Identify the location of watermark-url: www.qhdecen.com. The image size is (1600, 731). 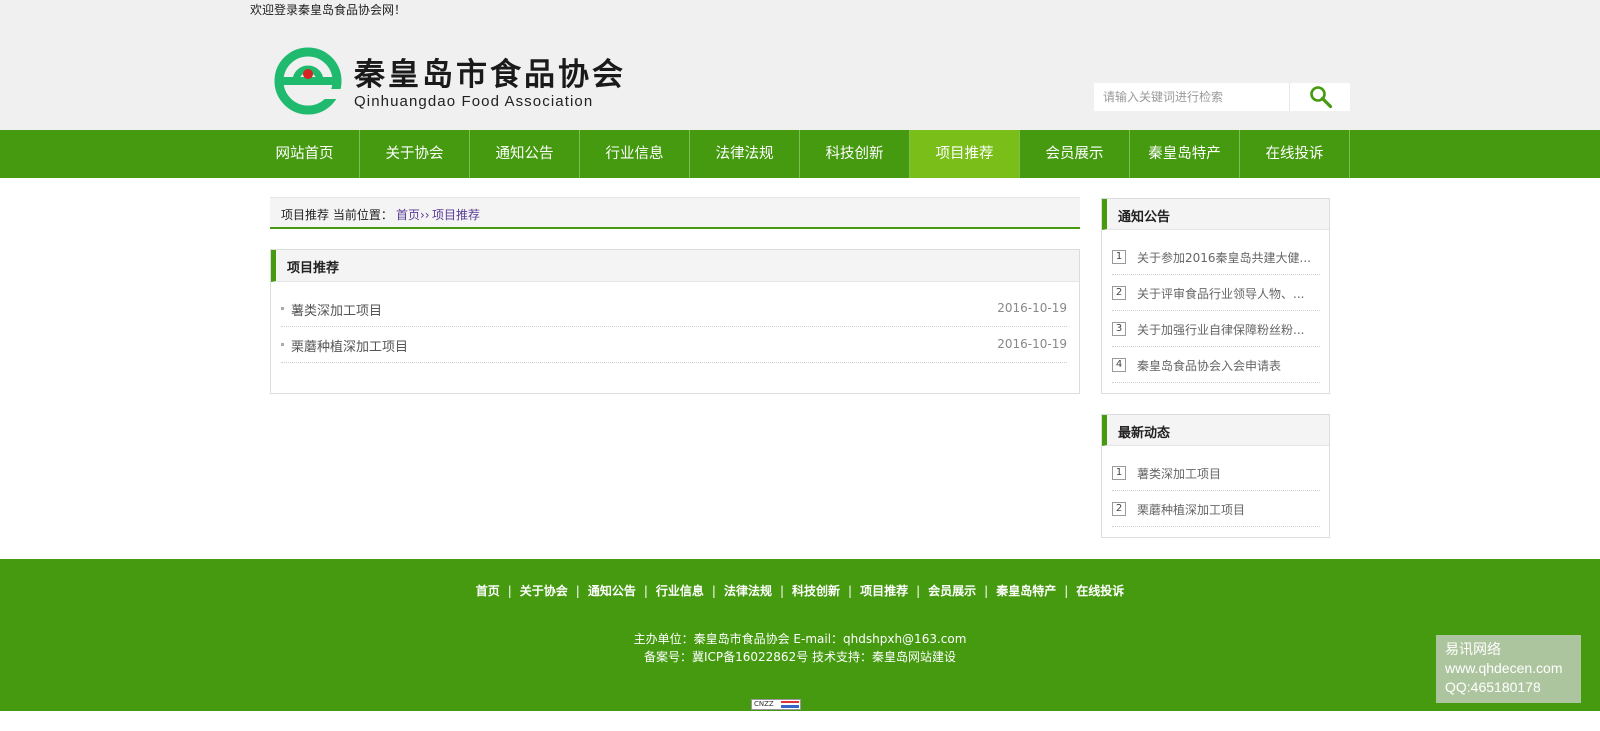
(1504, 668).